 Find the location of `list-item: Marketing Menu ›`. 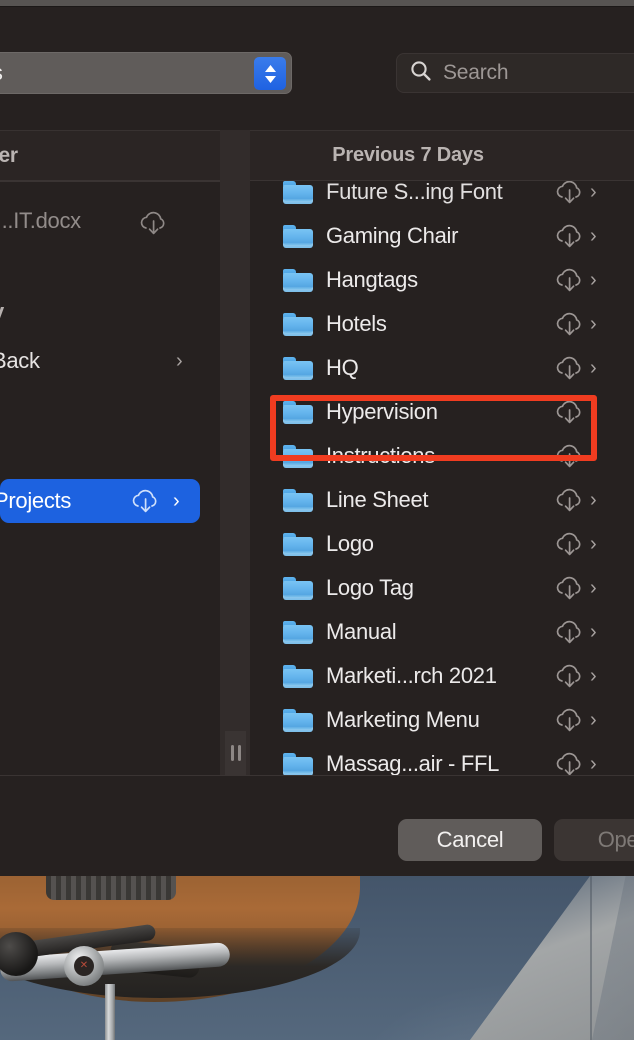

list-item: Marketing Menu › is located at coordinates (442, 720).